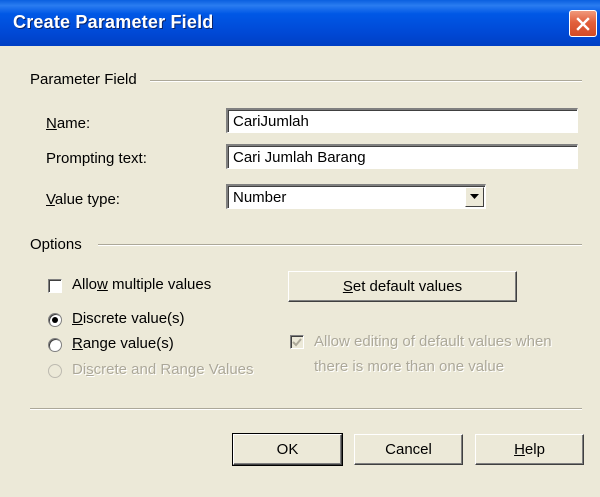  Describe the element at coordinates (402, 120) in the screenshot. I see `name-input: CariJumlah` at that location.